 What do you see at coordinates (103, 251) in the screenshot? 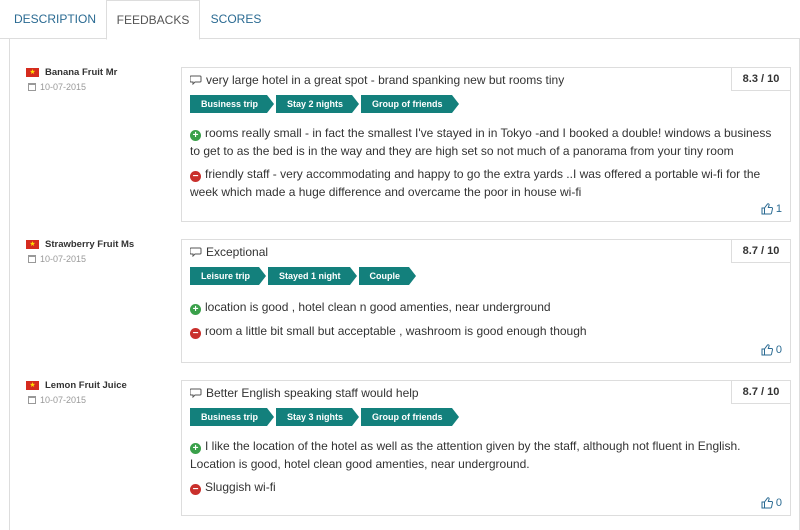
I see `reviewer-info: ★ Strawberry Fruit Ms 10-07-2015` at bounding box center [103, 251].